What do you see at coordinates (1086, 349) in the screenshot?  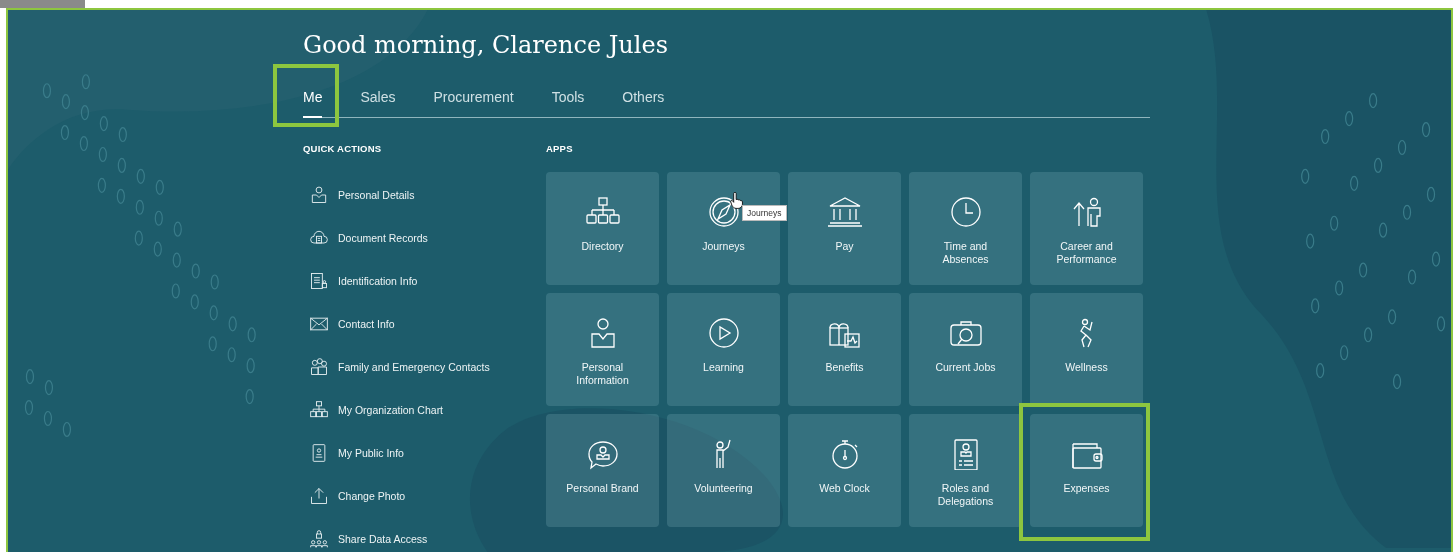 I see `app-tile: Wellness` at bounding box center [1086, 349].